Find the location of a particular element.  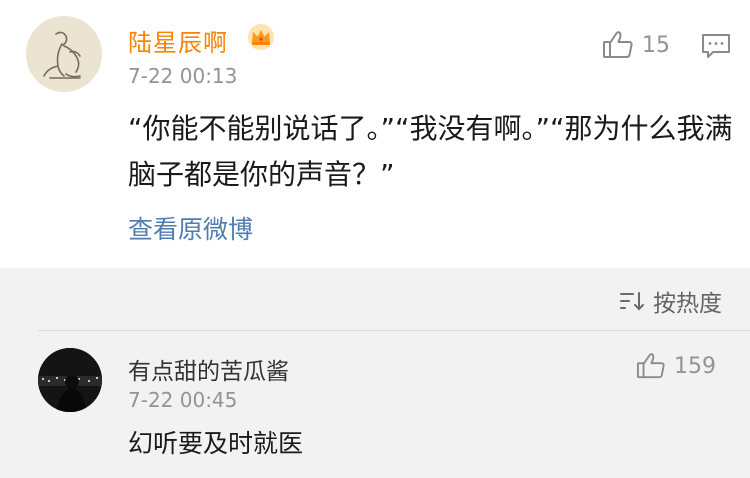

comment-like-button: 159 is located at coordinates (676, 366).